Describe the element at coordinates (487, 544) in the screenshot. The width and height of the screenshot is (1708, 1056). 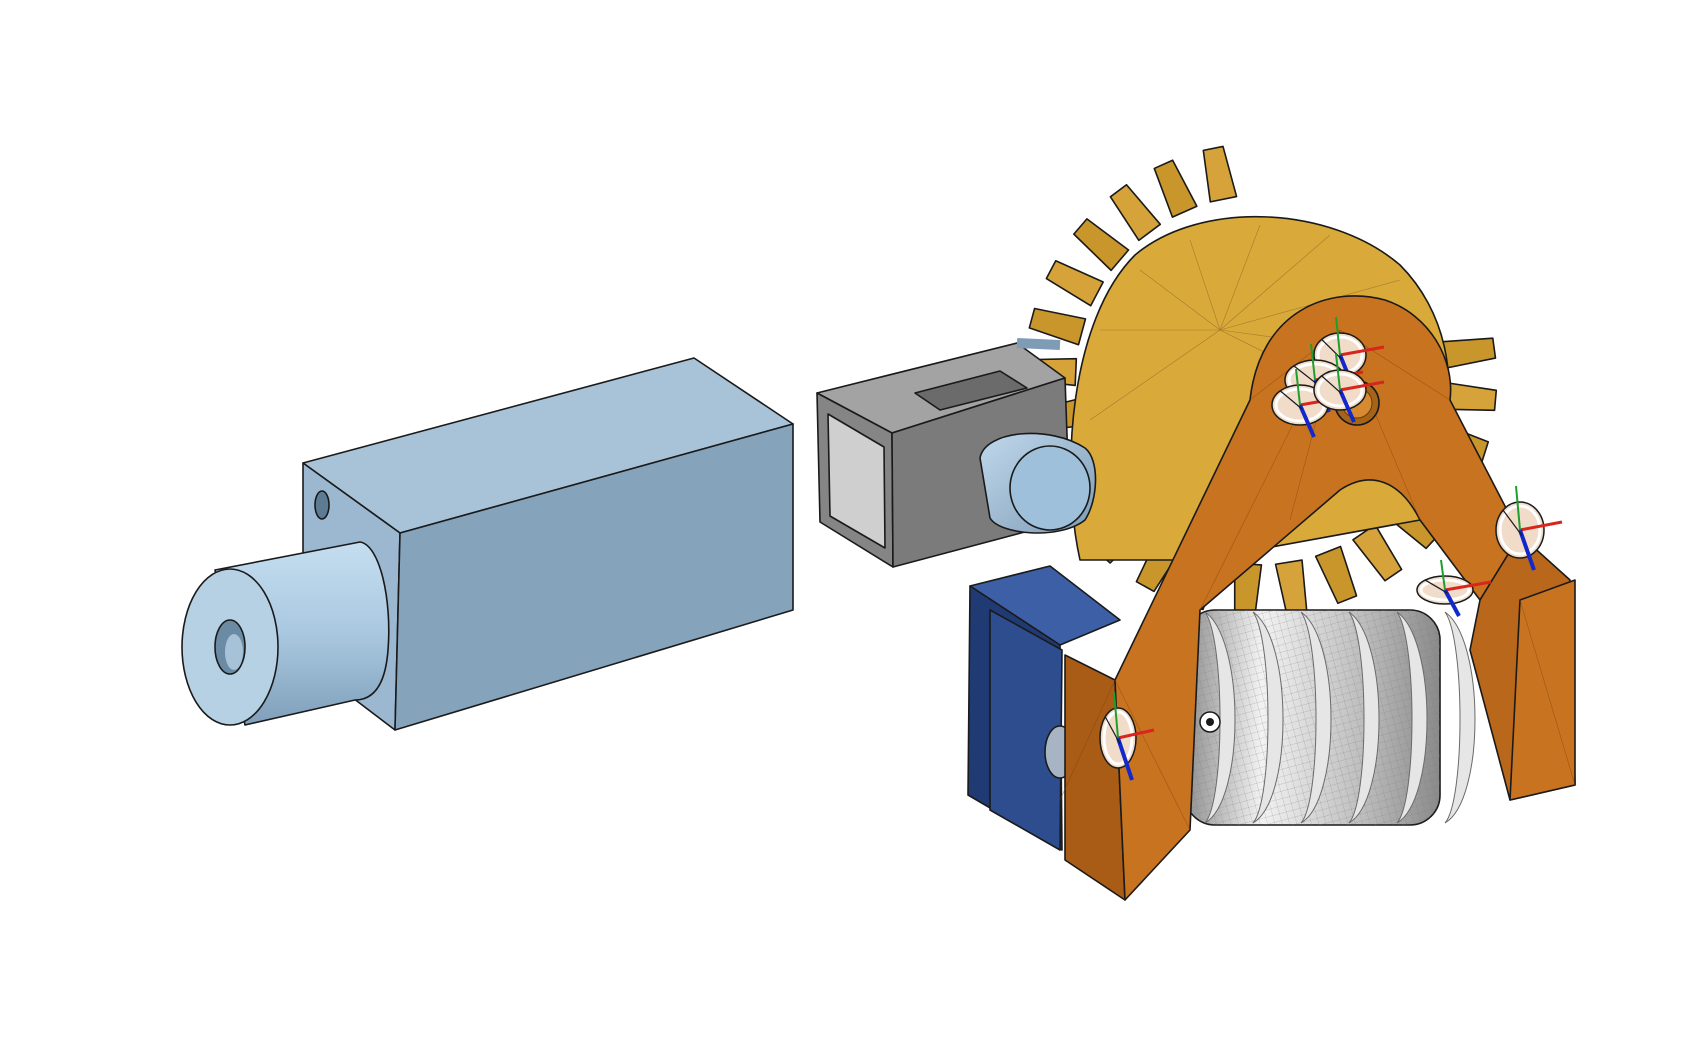
I see `motor-housing` at that location.